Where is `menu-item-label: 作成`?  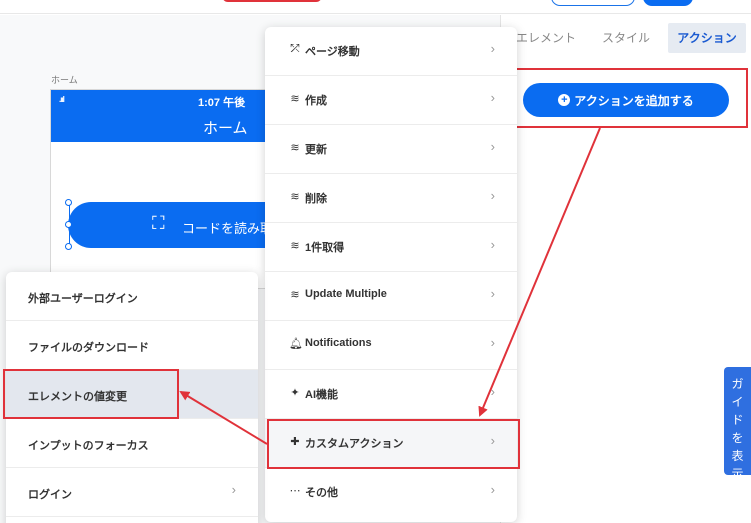 menu-item-label: 作成 is located at coordinates (316, 101).